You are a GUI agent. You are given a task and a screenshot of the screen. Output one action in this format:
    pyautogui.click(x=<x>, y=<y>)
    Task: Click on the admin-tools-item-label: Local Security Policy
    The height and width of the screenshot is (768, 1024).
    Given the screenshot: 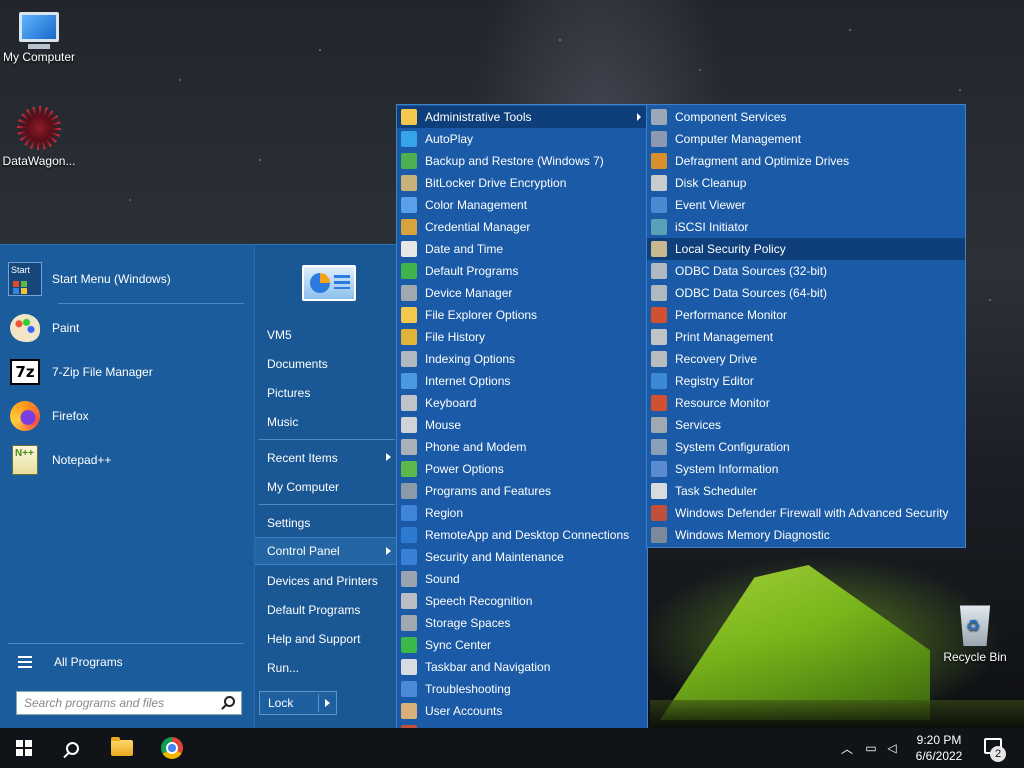 What is the action you would take?
    pyautogui.click(x=730, y=249)
    